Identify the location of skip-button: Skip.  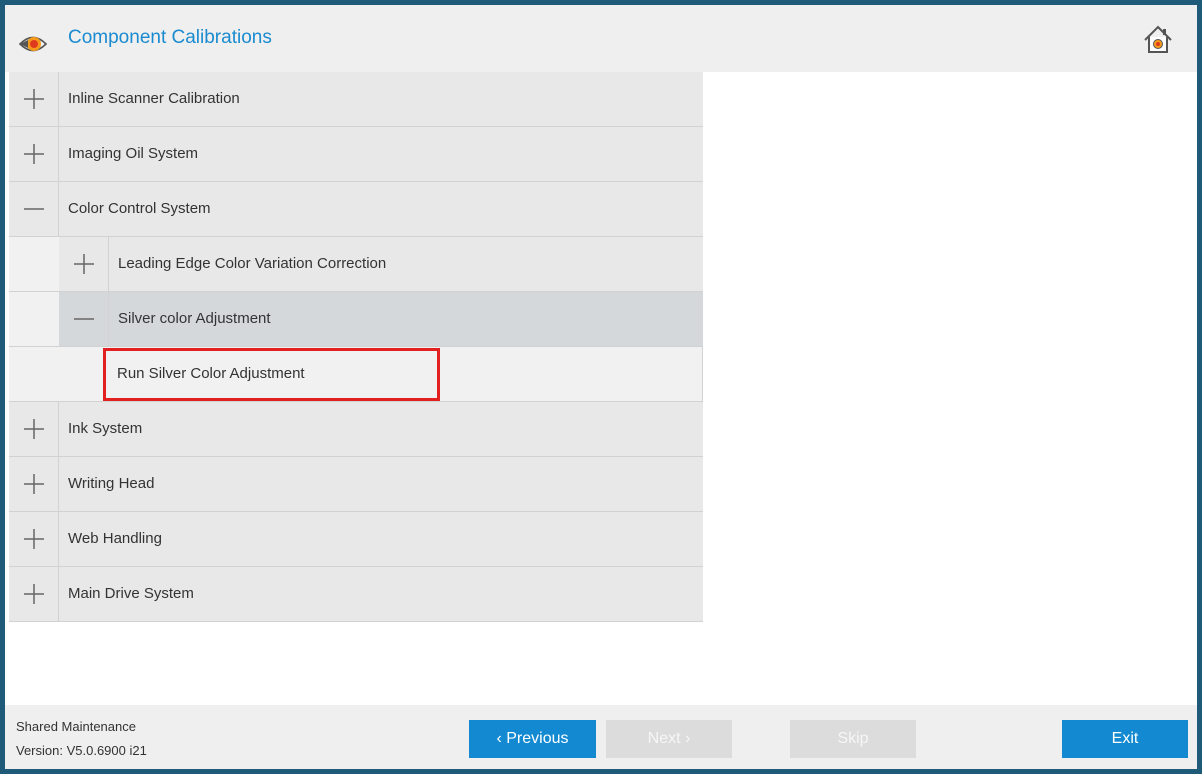
(853, 739).